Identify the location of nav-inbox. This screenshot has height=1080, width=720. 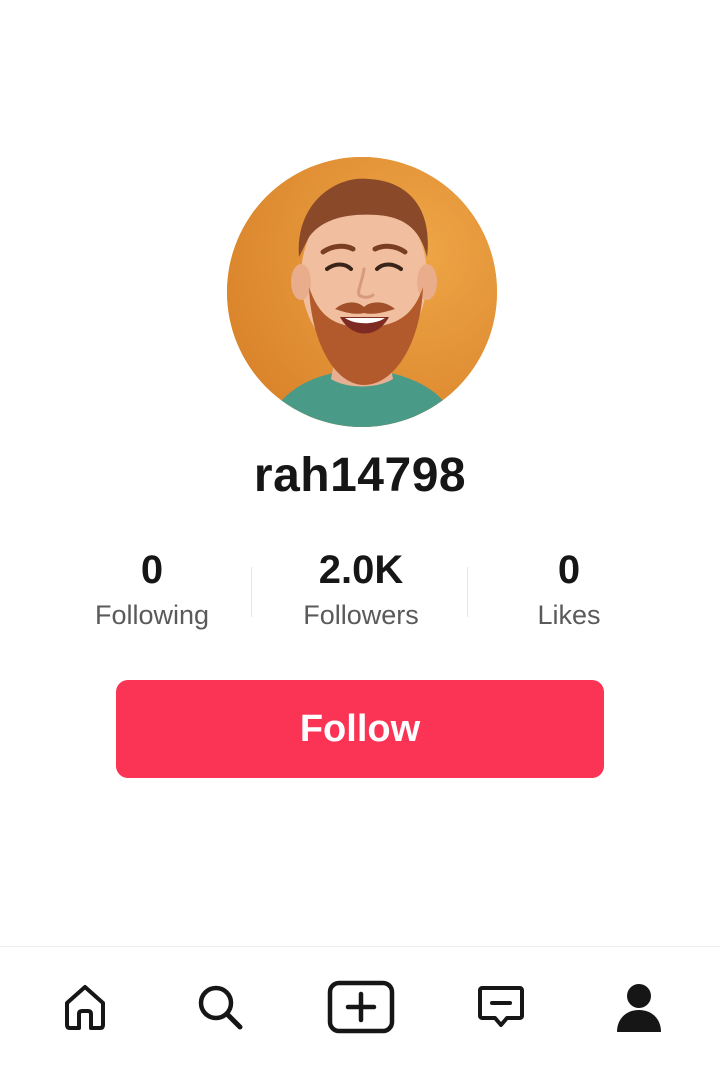
(501, 1007).